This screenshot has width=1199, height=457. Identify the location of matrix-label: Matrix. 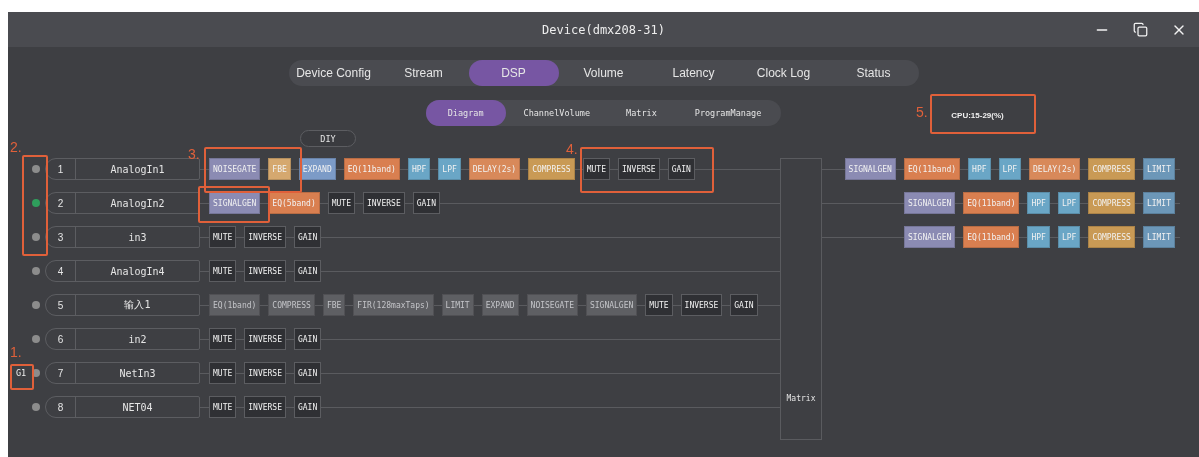
(801, 398).